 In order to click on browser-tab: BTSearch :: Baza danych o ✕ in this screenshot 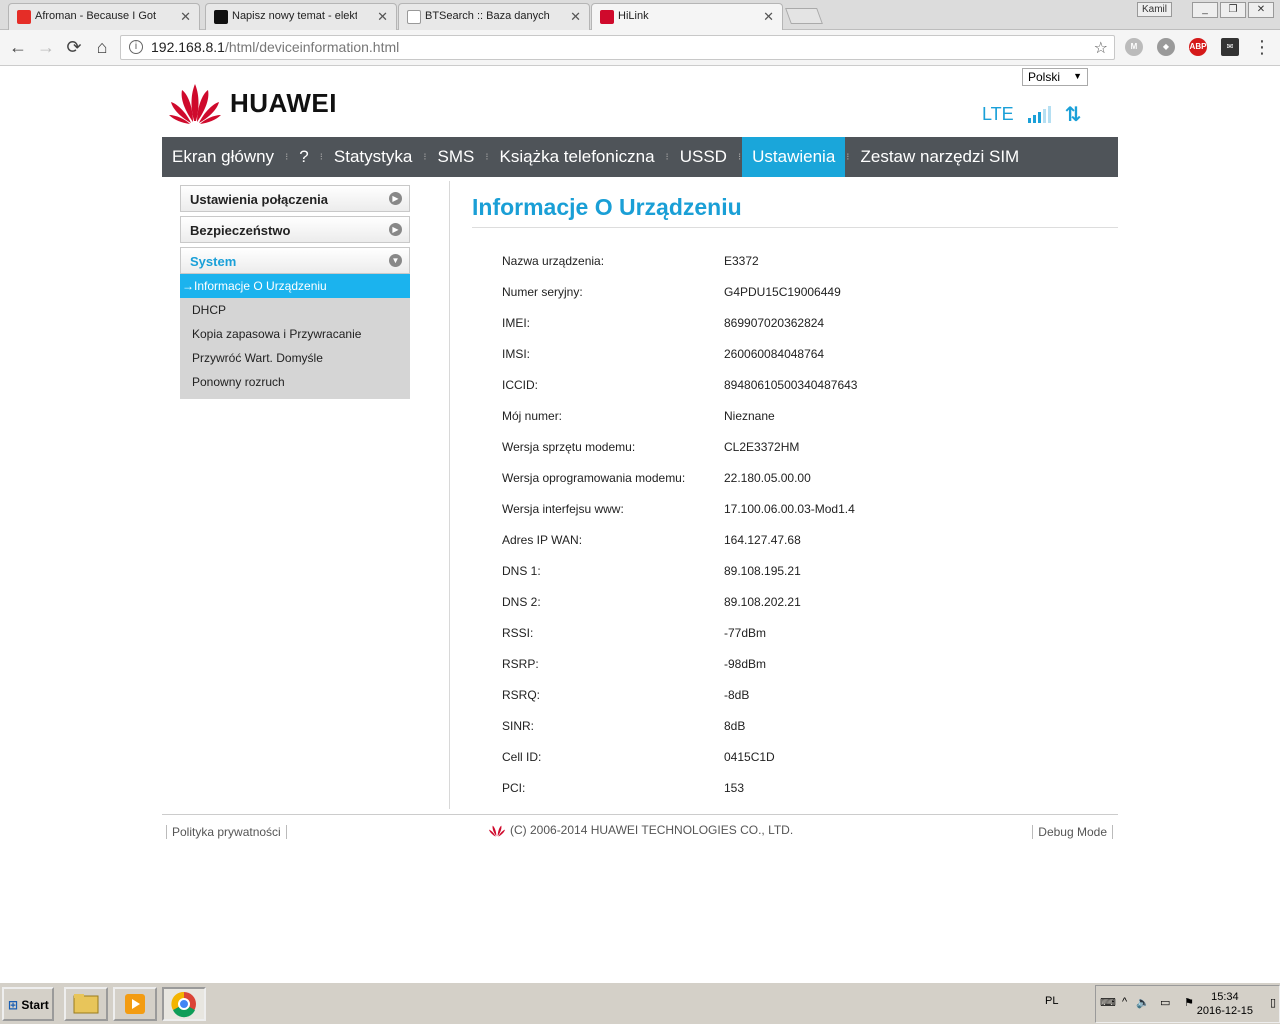, I will do `click(494, 16)`.